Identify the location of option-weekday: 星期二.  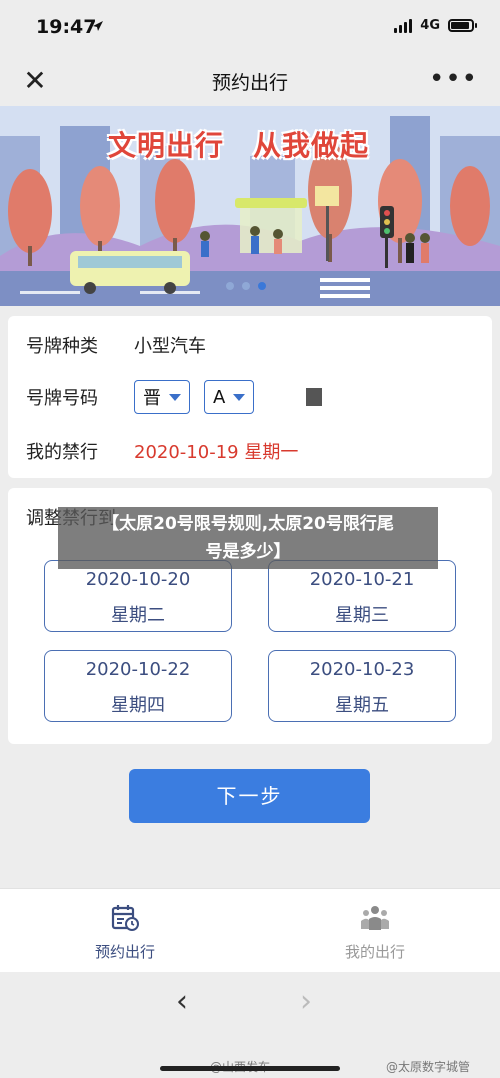
(138, 615).